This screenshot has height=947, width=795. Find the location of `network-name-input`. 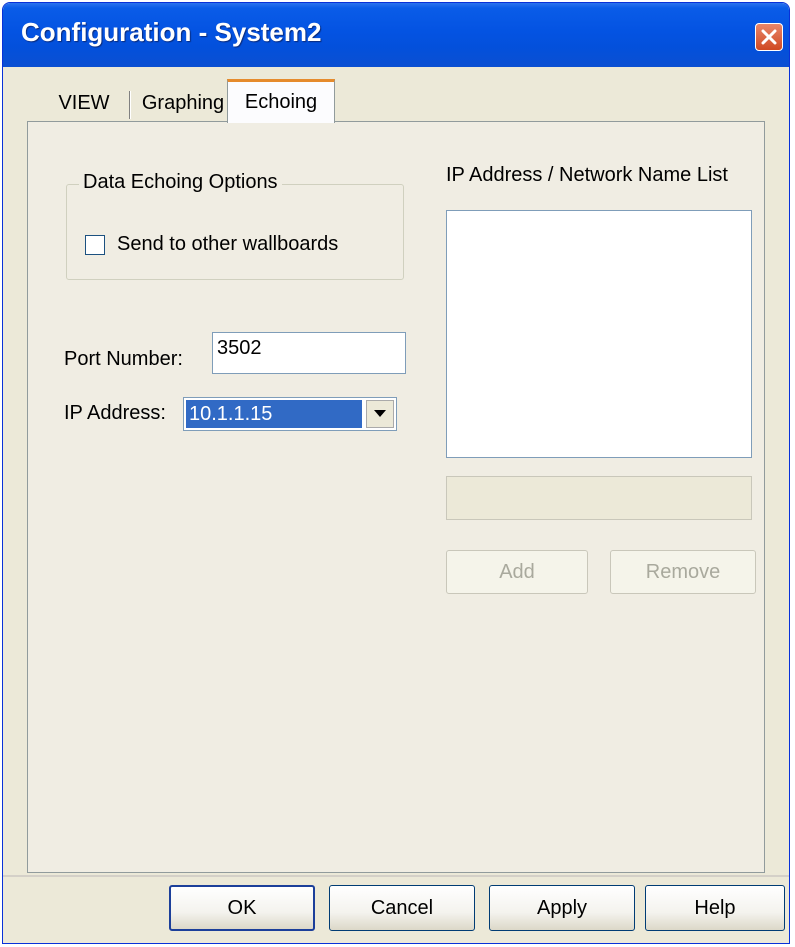

network-name-input is located at coordinates (599, 498).